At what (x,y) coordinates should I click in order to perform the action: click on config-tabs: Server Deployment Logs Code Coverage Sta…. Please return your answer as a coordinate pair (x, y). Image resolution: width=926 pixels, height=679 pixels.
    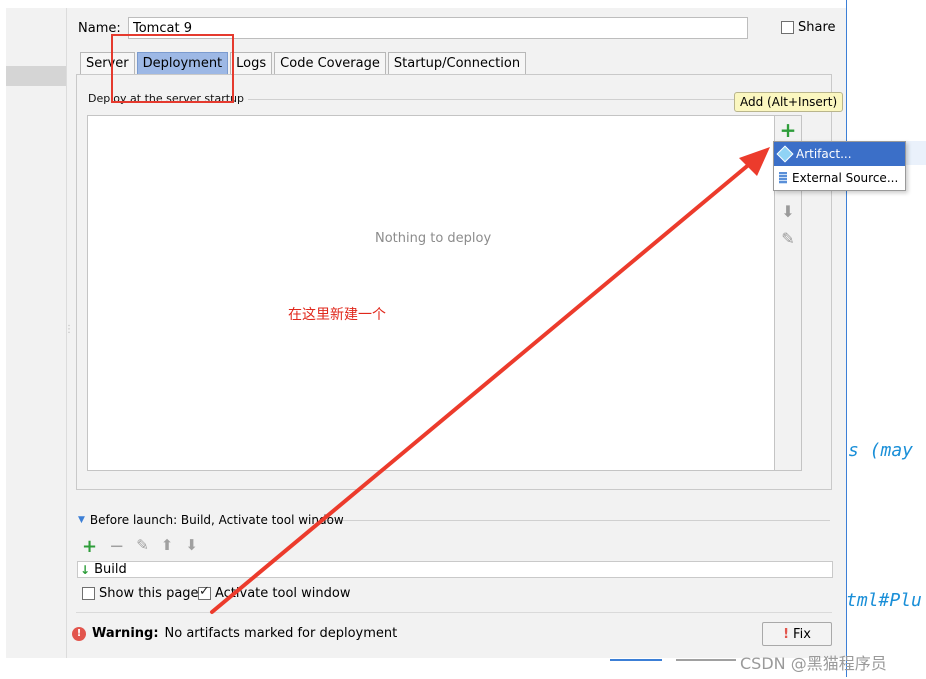
    Looking at the image, I should click on (304, 63).